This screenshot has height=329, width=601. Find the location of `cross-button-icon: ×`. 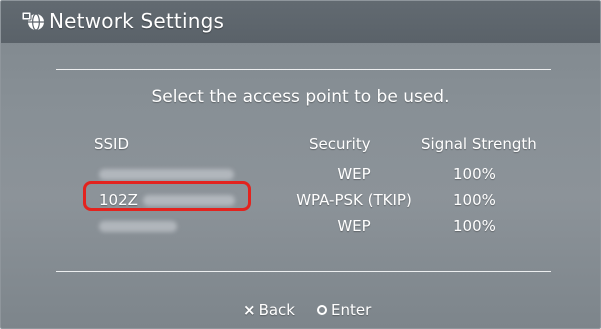

cross-button-icon: × is located at coordinates (249, 310).